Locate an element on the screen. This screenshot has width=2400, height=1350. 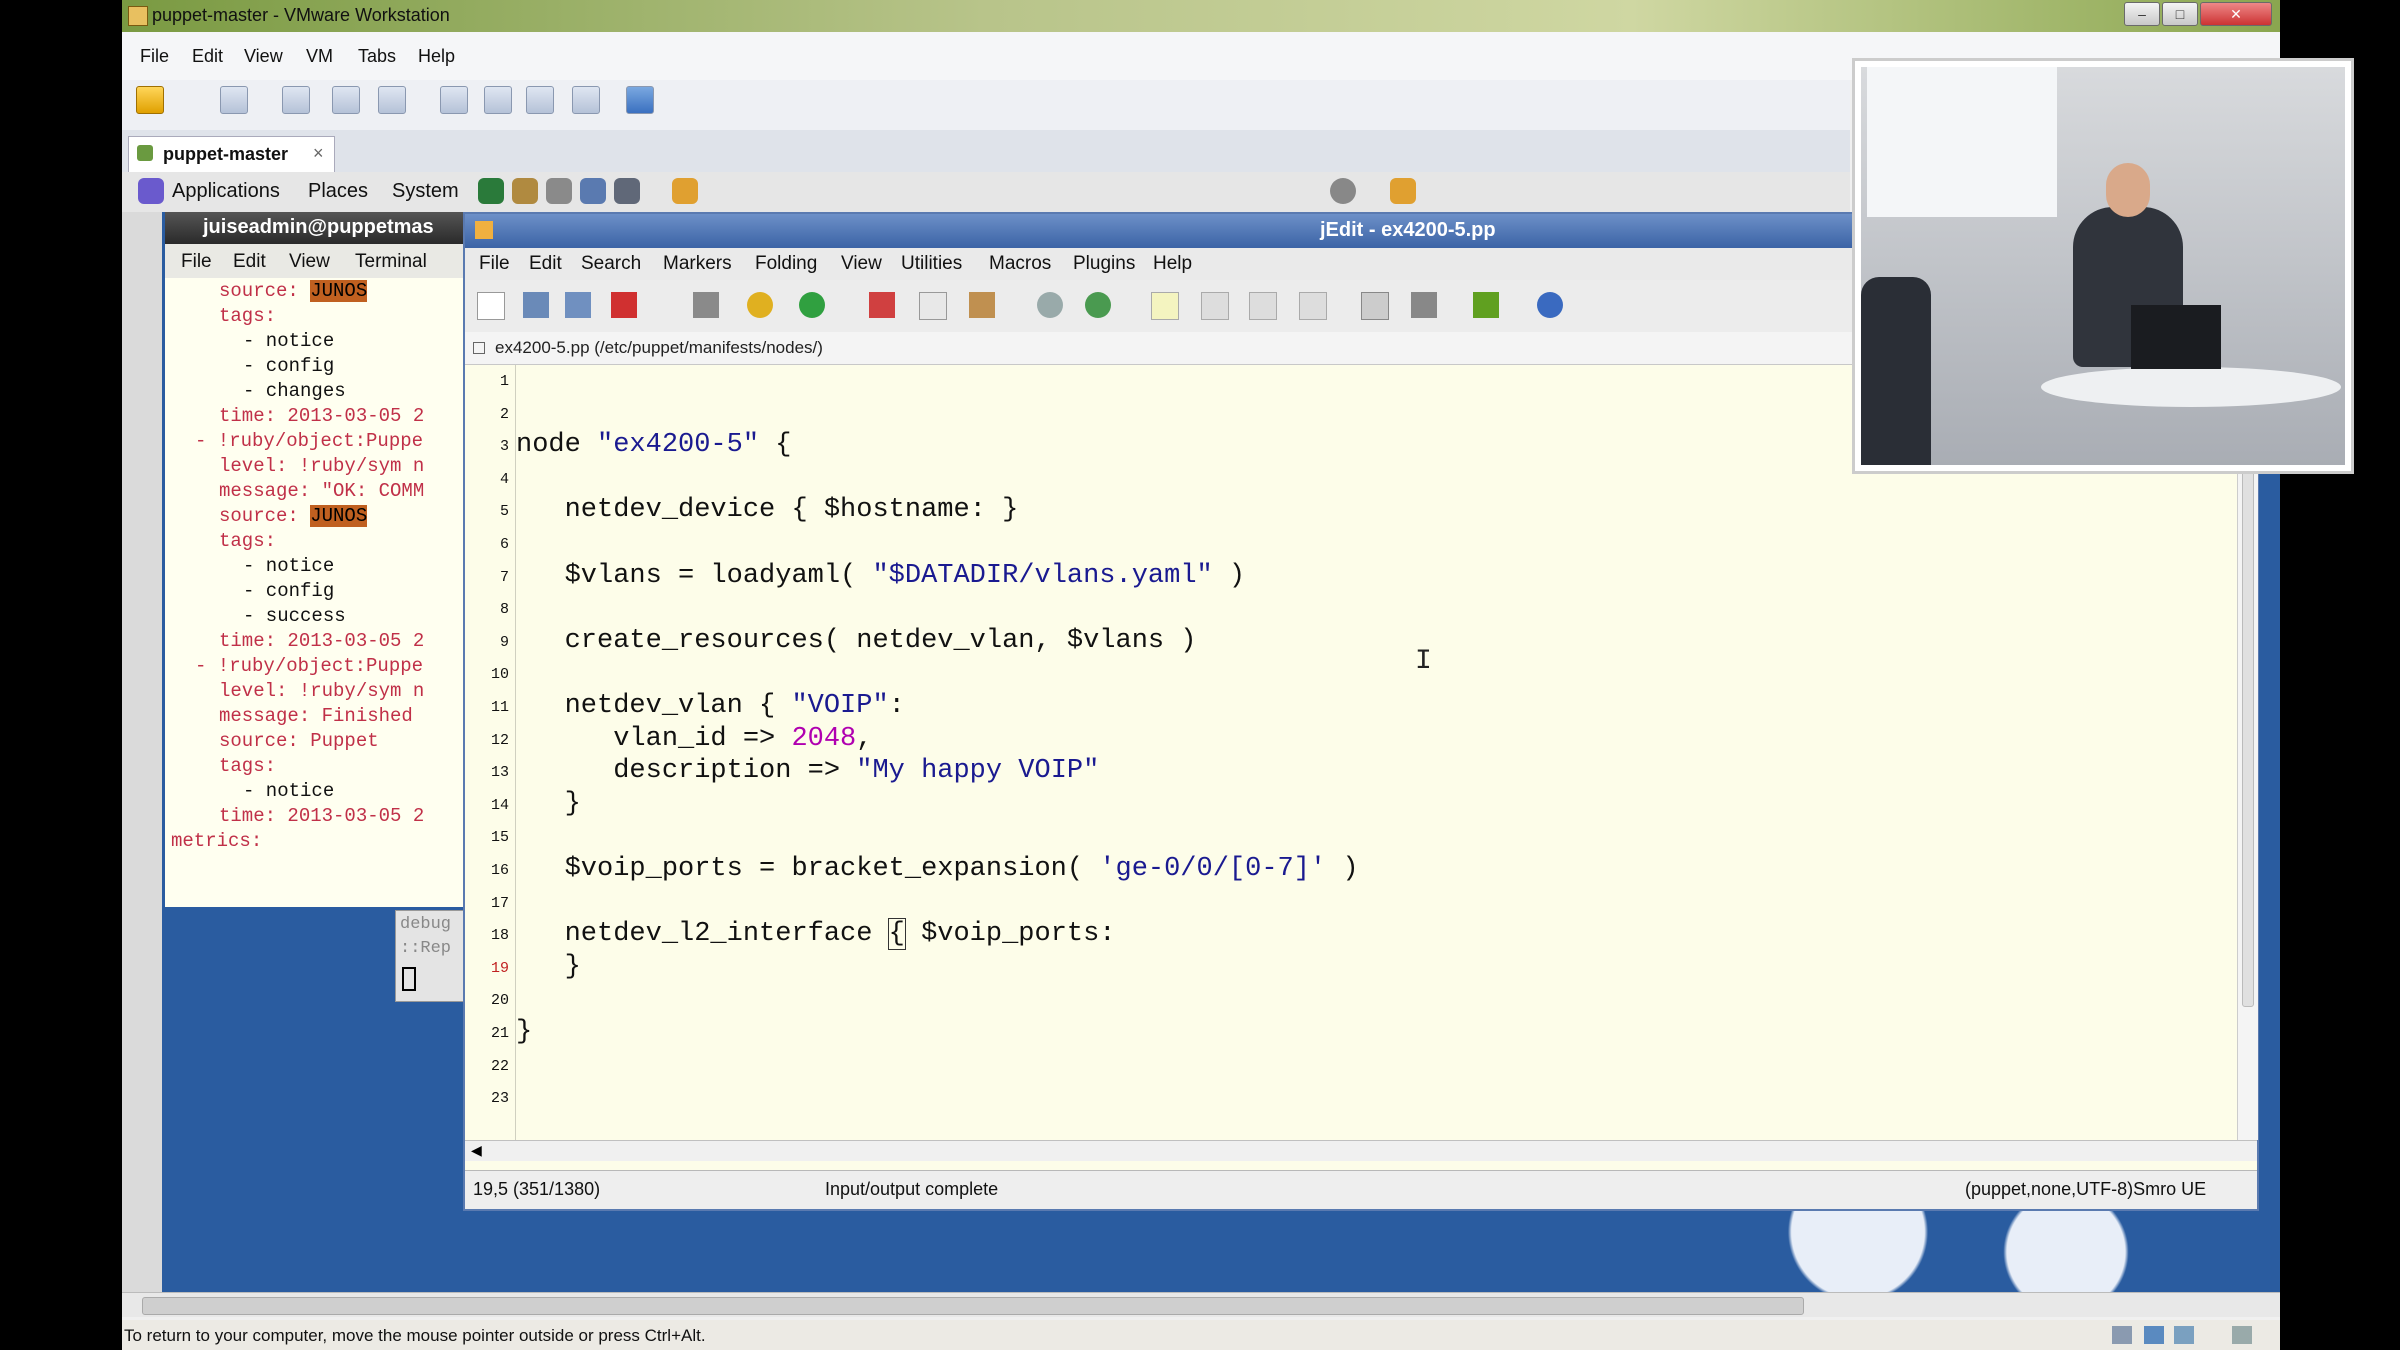
close-file-icon is located at coordinates (624, 305).